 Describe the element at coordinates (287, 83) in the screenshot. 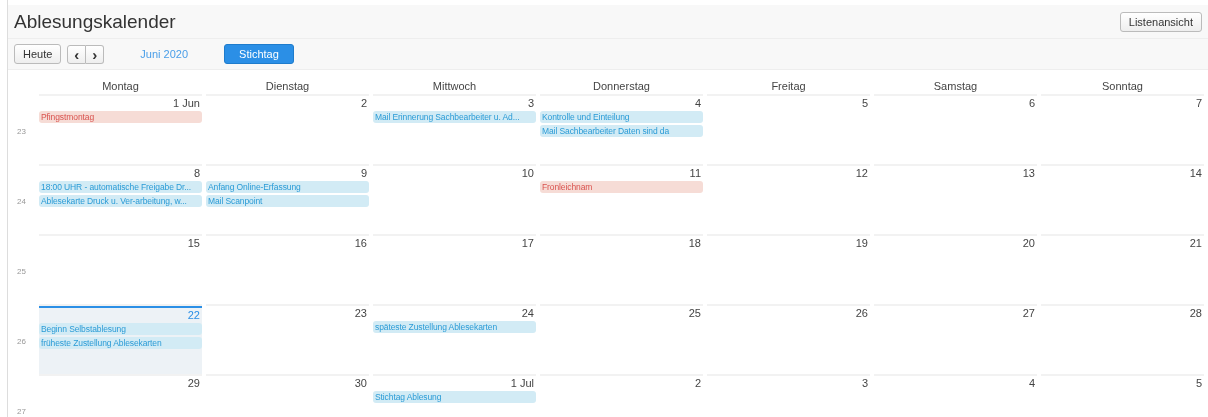

I see `weekday-header: Dienstag` at that location.